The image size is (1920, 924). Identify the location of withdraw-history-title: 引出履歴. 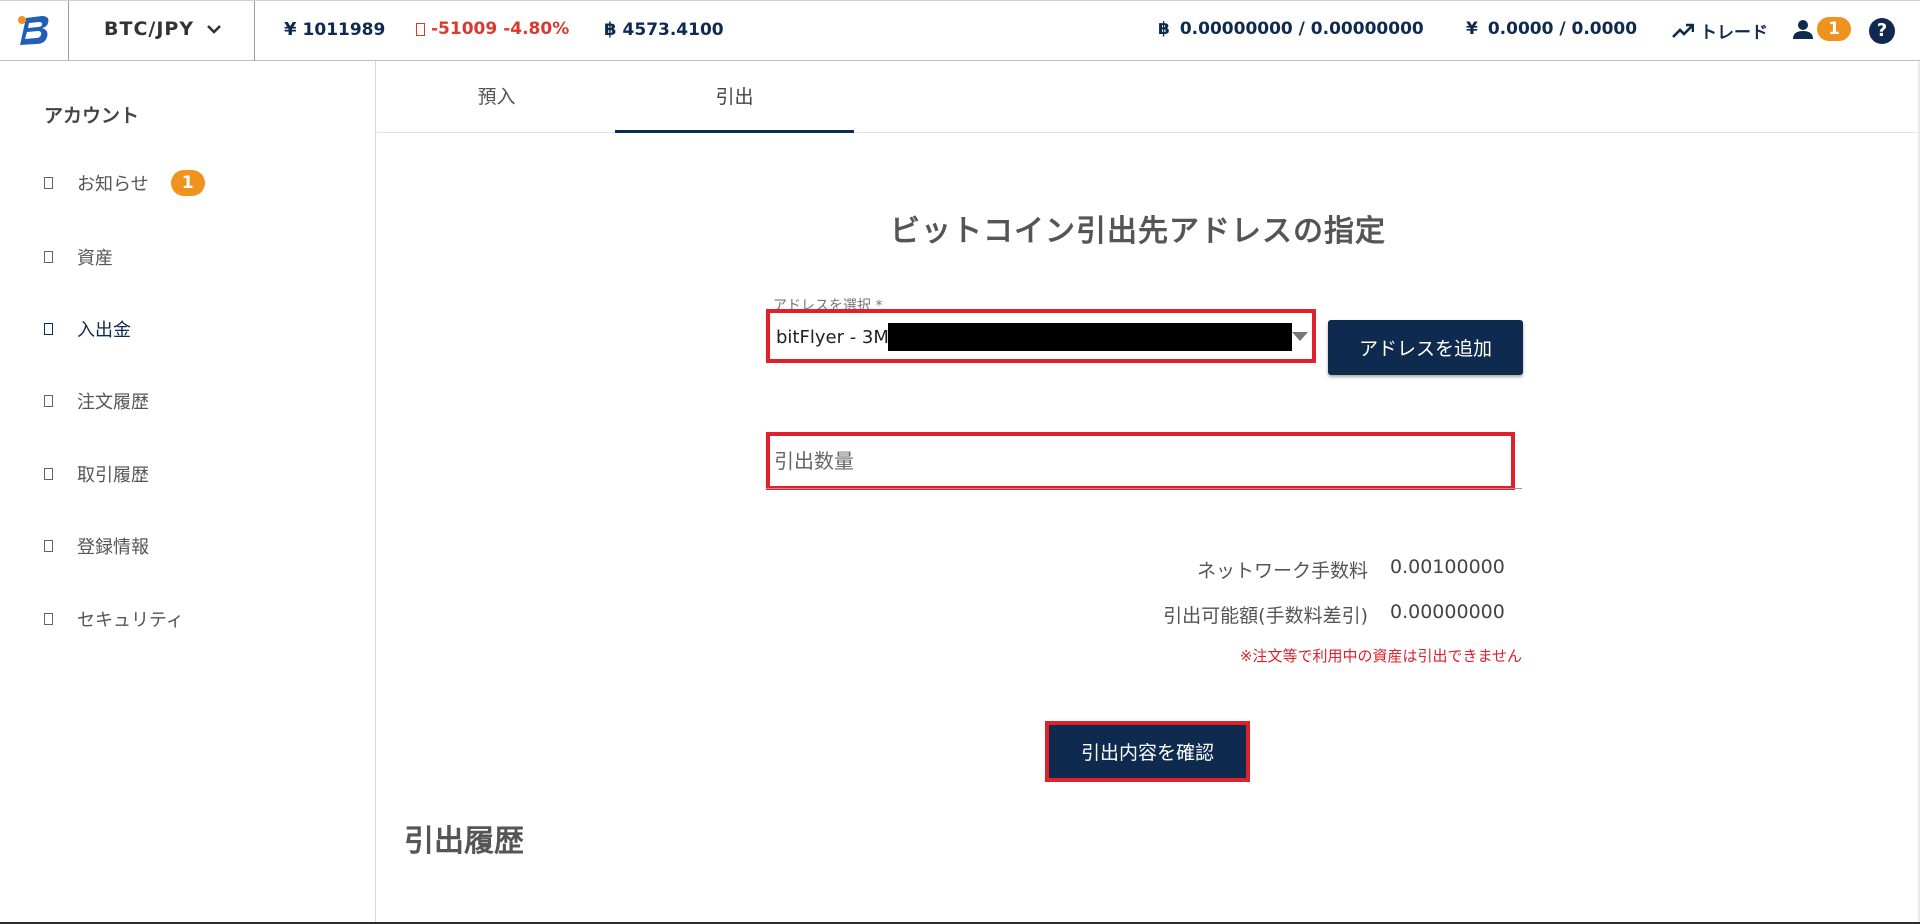
(464, 841).